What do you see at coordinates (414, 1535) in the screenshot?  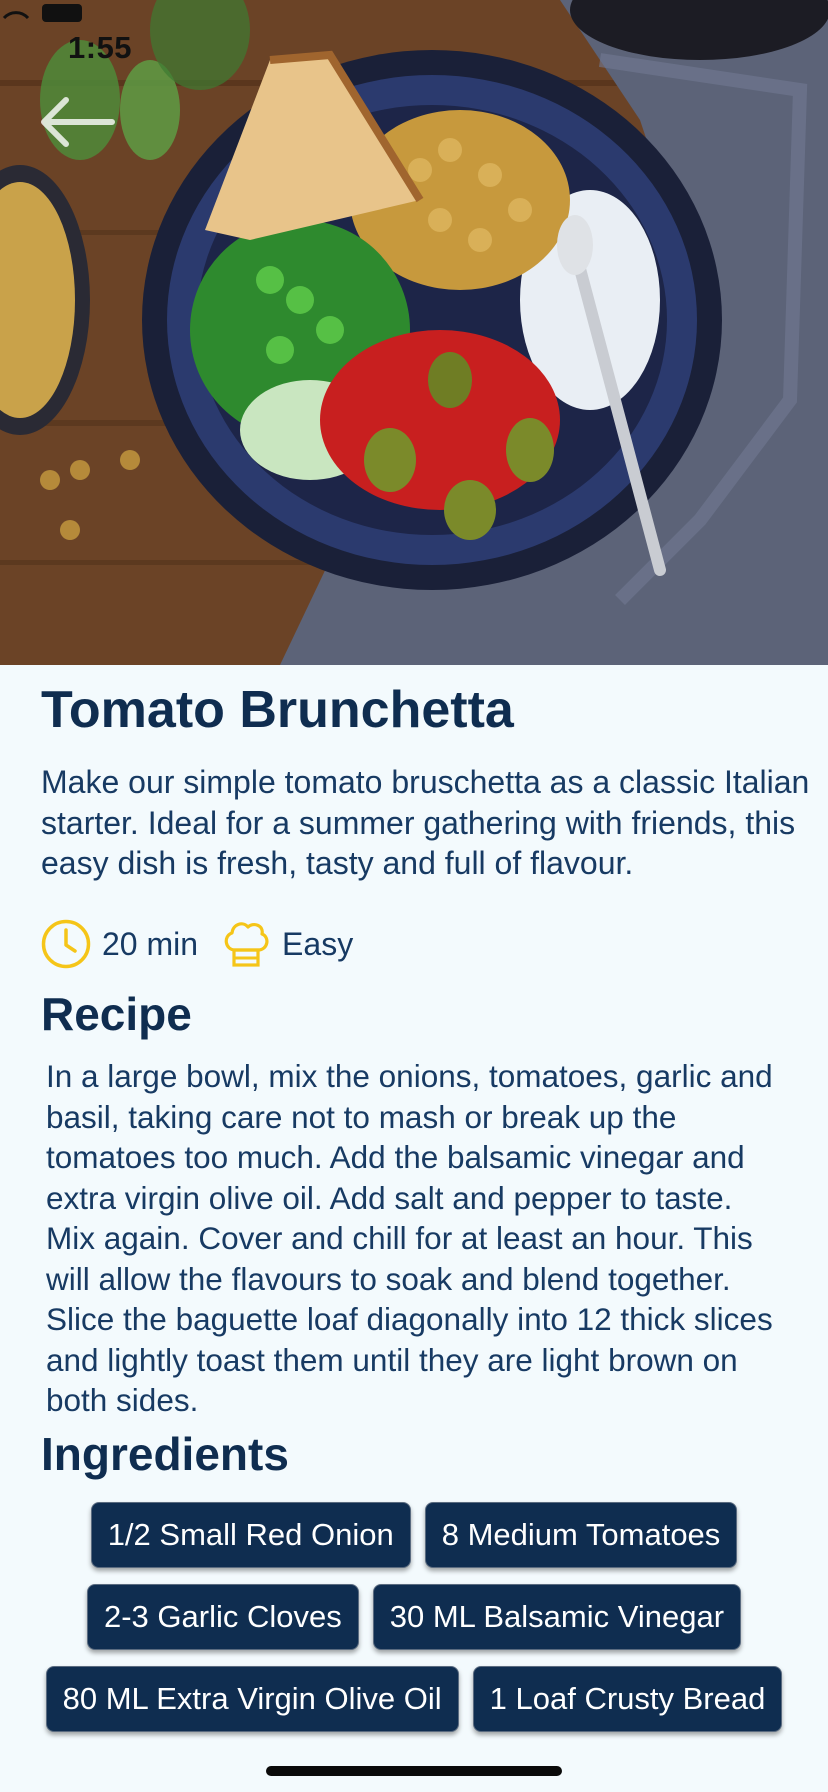 I see `ingredients-row: 1/2 Small Red Onion 8 Medium Tomatoes` at bounding box center [414, 1535].